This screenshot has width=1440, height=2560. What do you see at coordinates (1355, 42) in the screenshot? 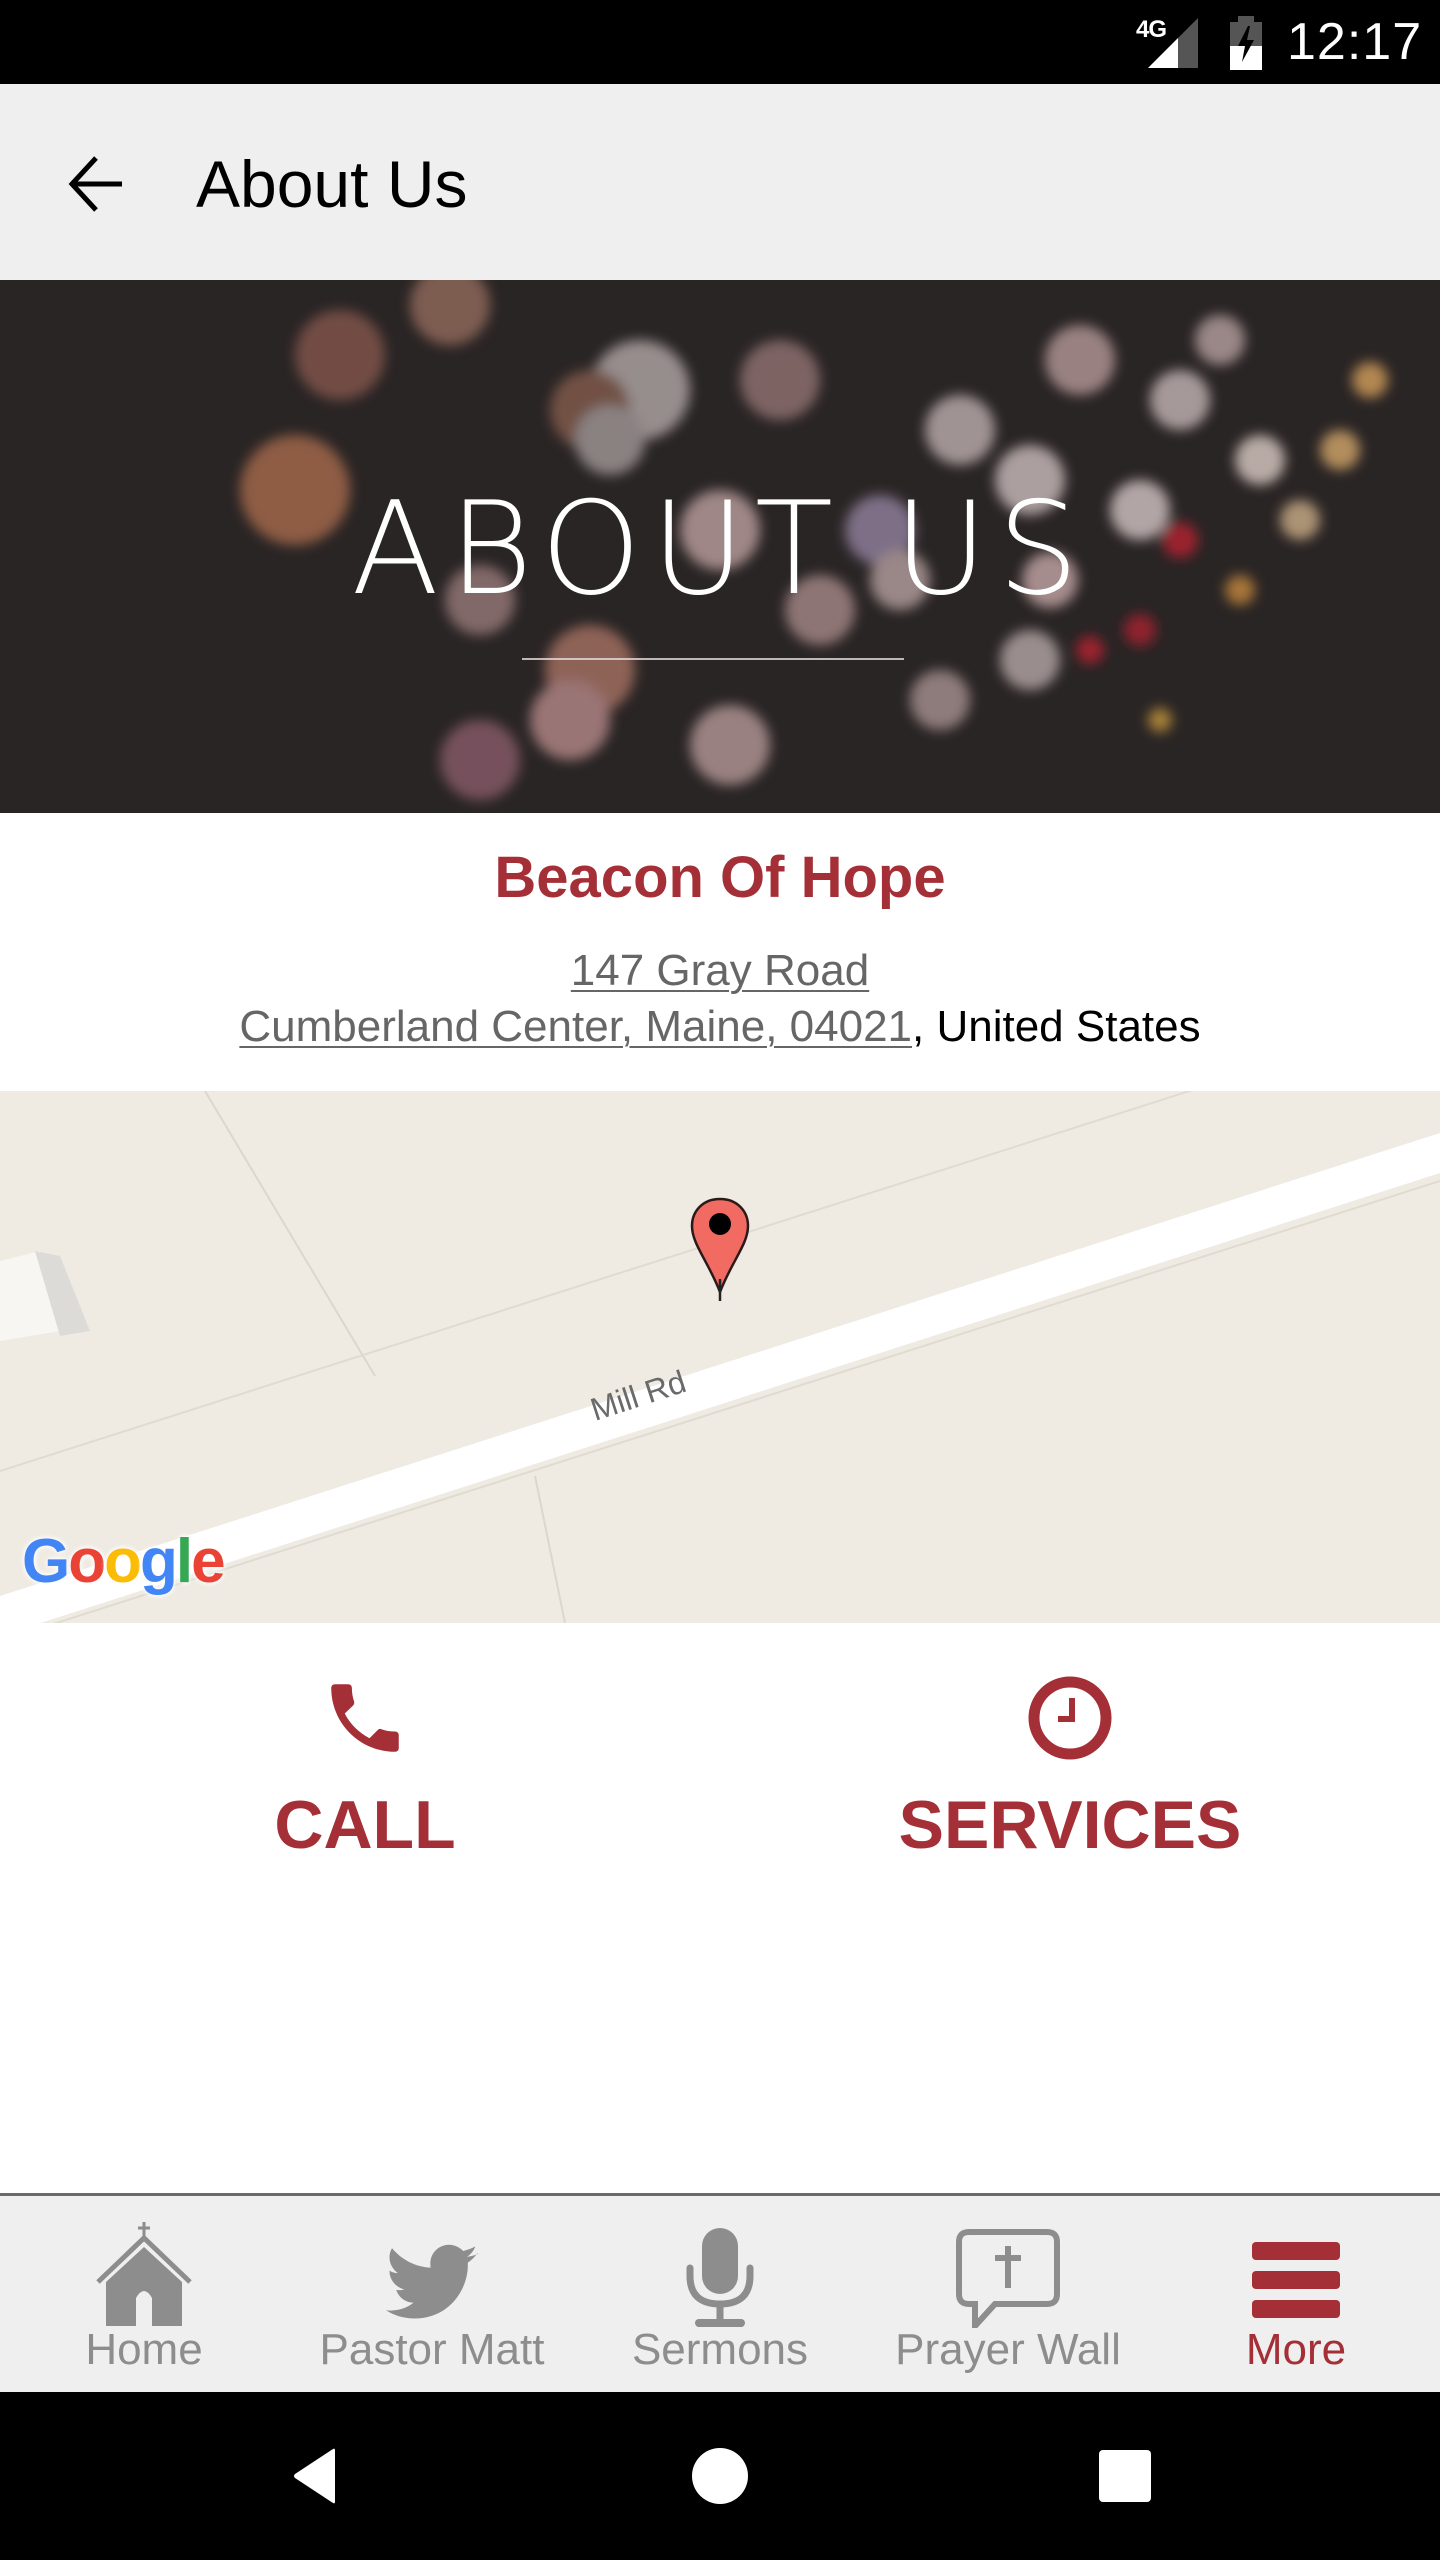
I see `clock: 12:17` at bounding box center [1355, 42].